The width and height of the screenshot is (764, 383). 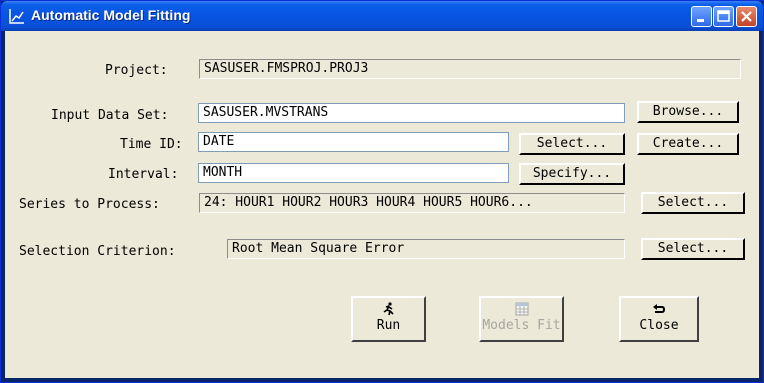 What do you see at coordinates (746, 16) in the screenshot?
I see `close-window-button` at bounding box center [746, 16].